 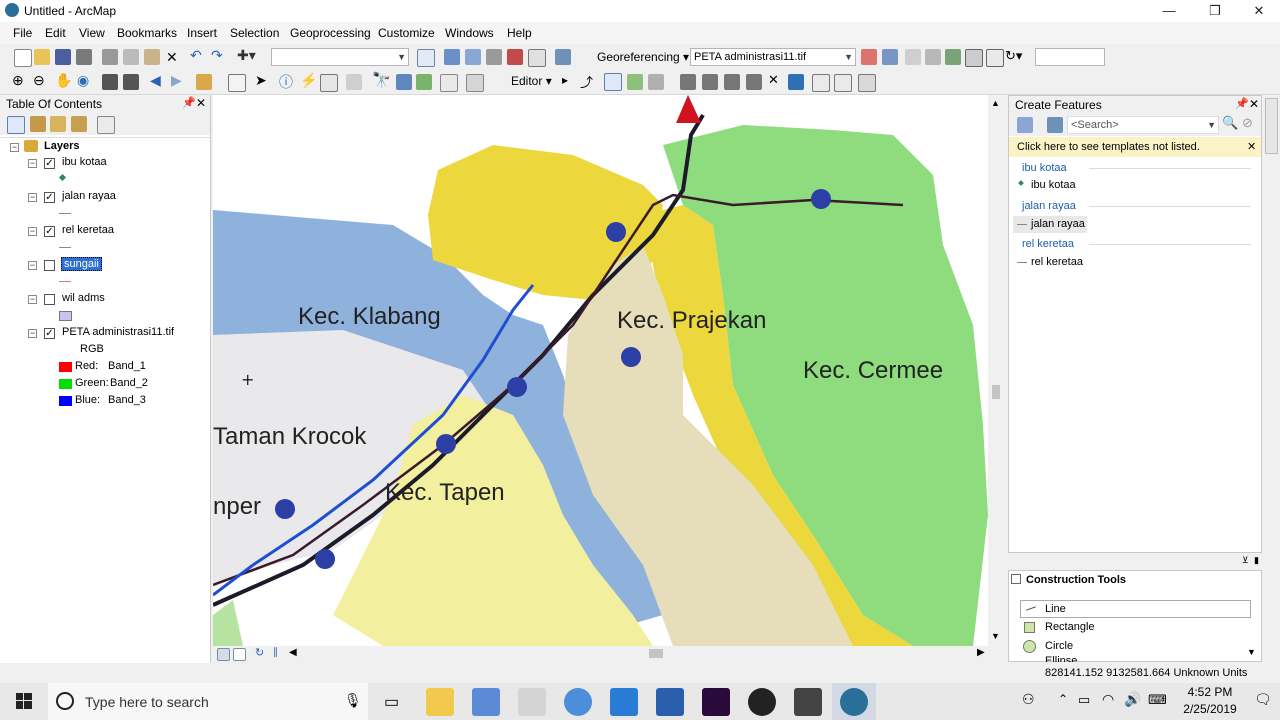 I want to click on toc-options-icon, so click(x=106, y=125).